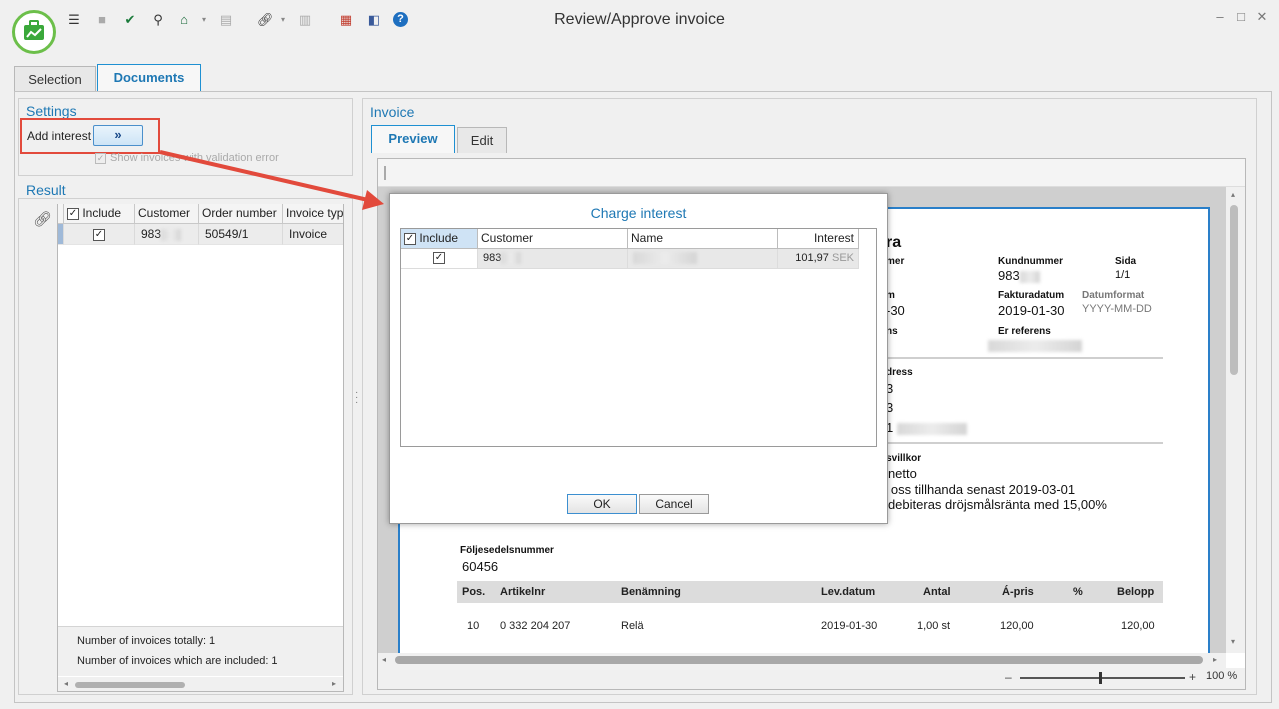  What do you see at coordinates (639, 30) in the screenshot?
I see `title-bar` at bounding box center [639, 30].